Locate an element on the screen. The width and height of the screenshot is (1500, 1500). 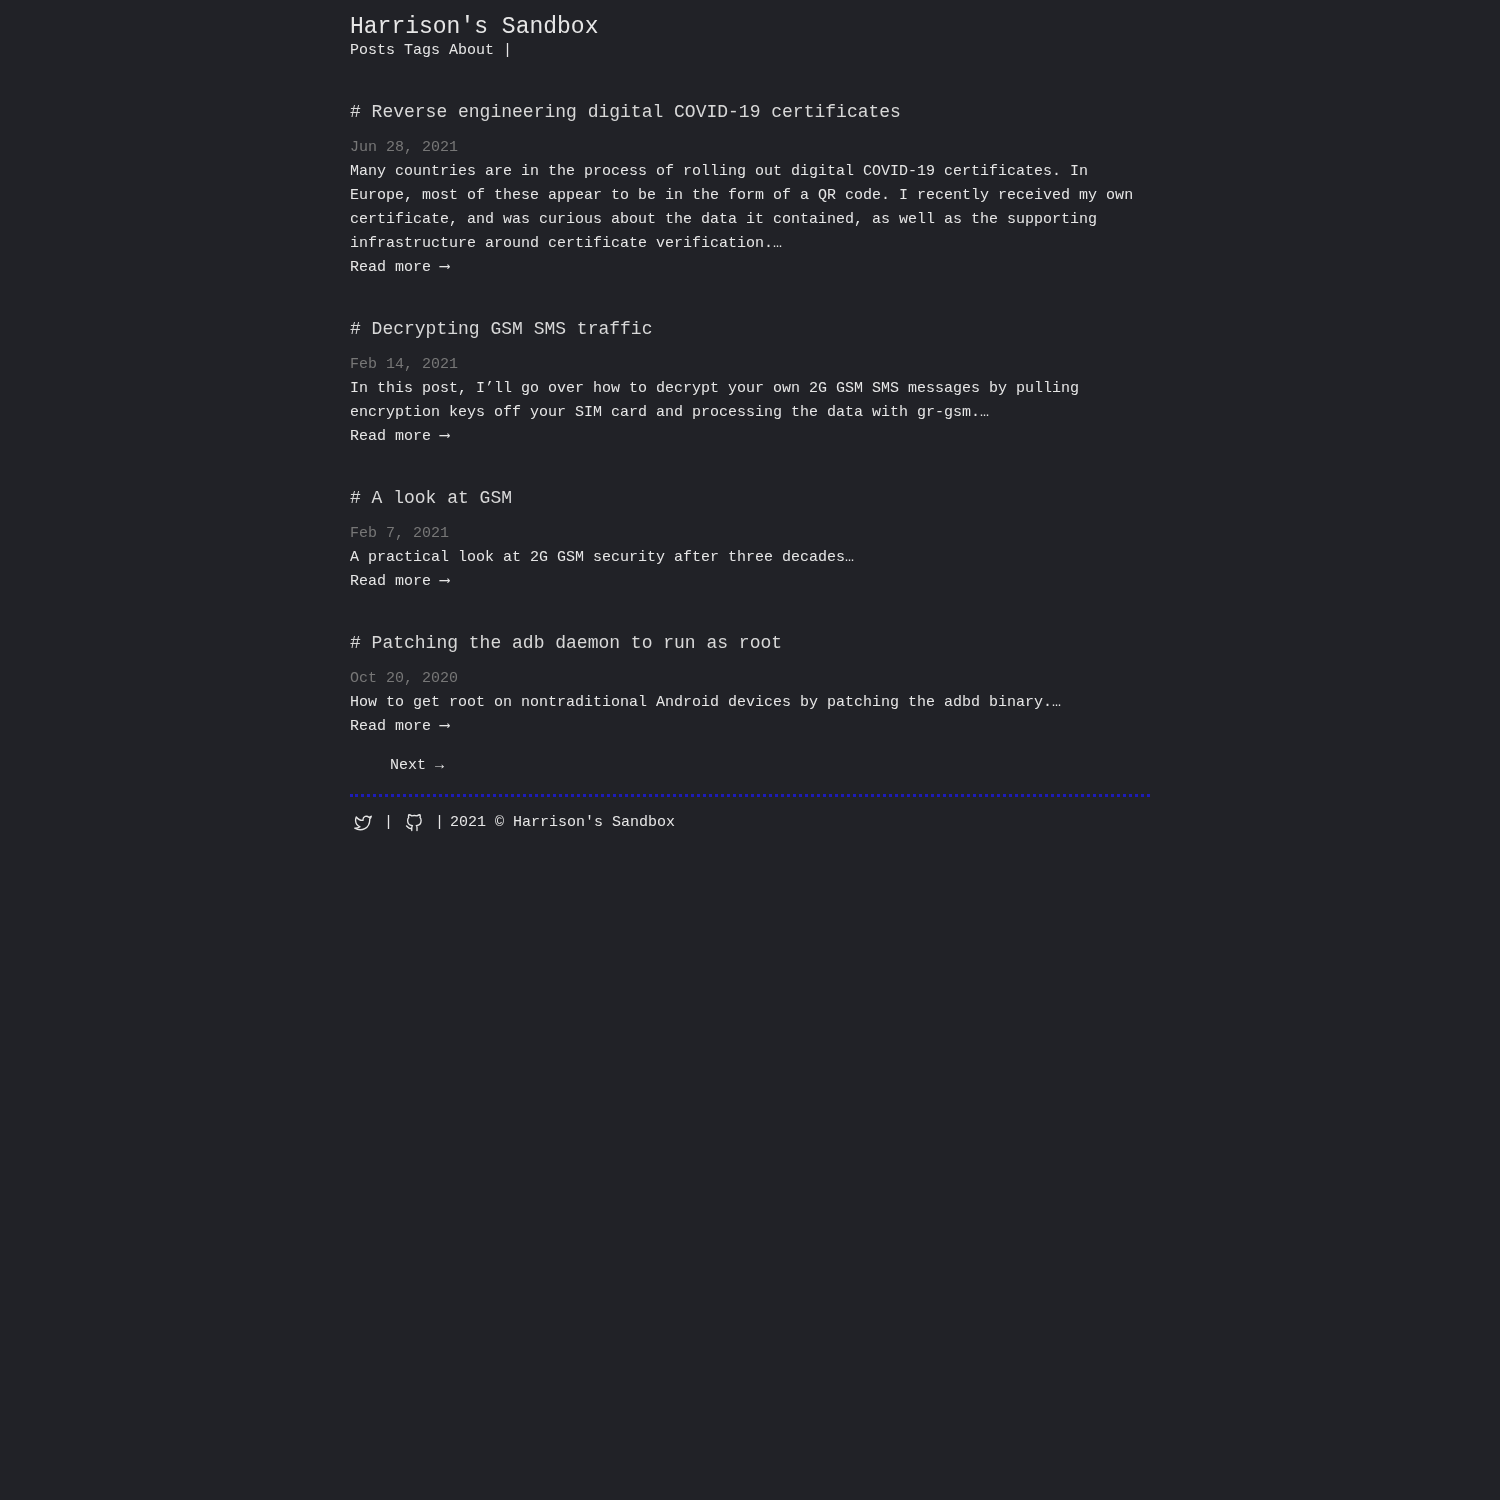
nav-link: Tags is located at coordinates (422, 51).